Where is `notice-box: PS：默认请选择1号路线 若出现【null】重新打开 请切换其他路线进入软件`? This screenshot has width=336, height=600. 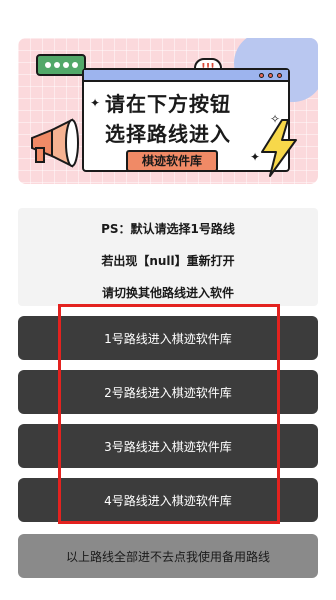
notice-box: PS：默认请选择1号路线 若出现【null】重新打开 请切换其他路线进入软件 is located at coordinates (168, 257).